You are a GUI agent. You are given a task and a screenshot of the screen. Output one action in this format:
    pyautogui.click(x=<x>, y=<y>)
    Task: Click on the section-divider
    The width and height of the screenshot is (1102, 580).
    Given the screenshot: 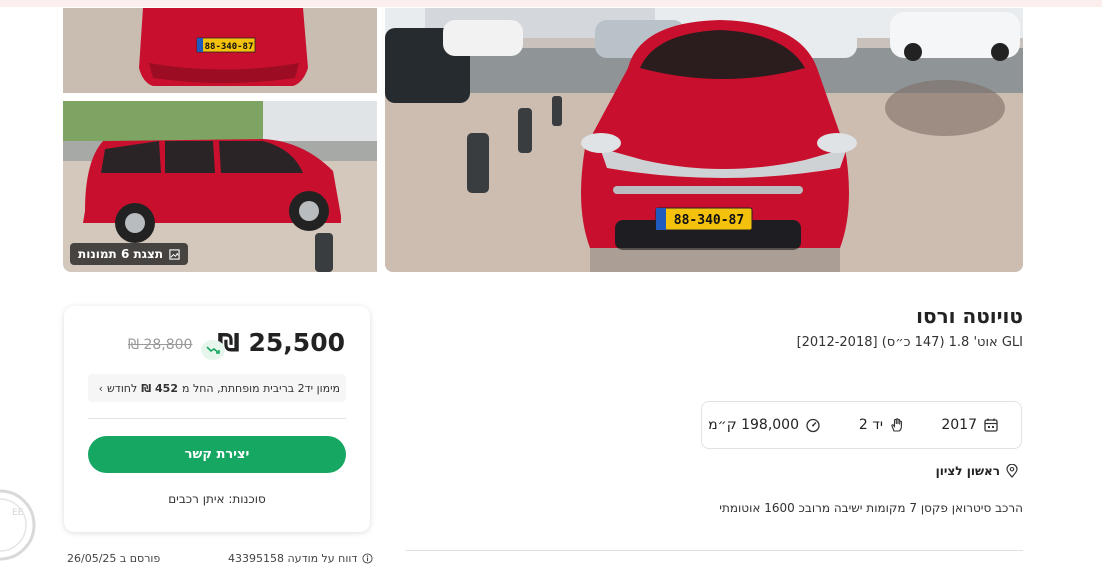 What is the action you would take?
    pyautogui.click(x=714, y=550)
    